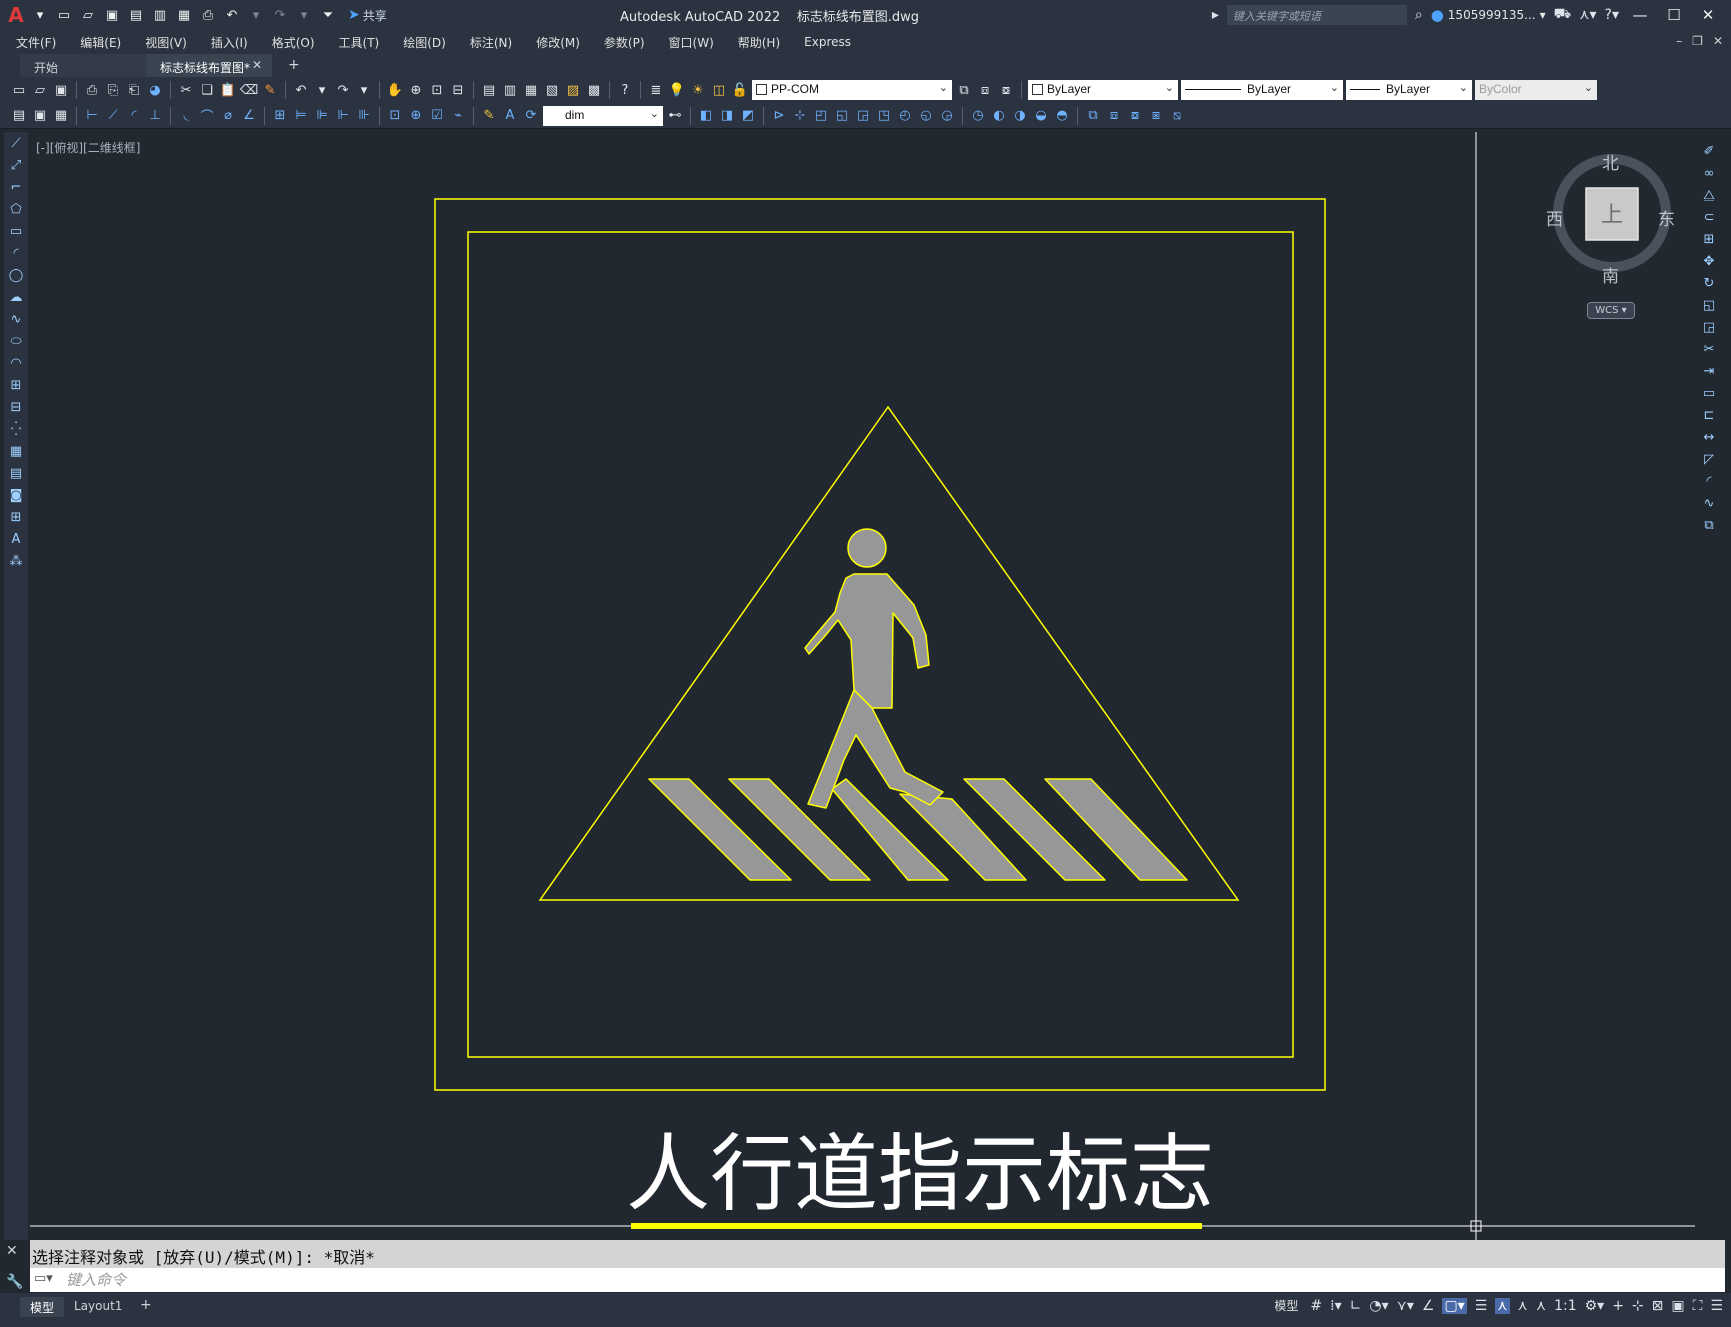 The width and height of the screenshot is (1731, 1327). Describe the element at coordinates (1405, 1306) in the screenshot. I see `isodraft-icon: ⋎▾` at that location.